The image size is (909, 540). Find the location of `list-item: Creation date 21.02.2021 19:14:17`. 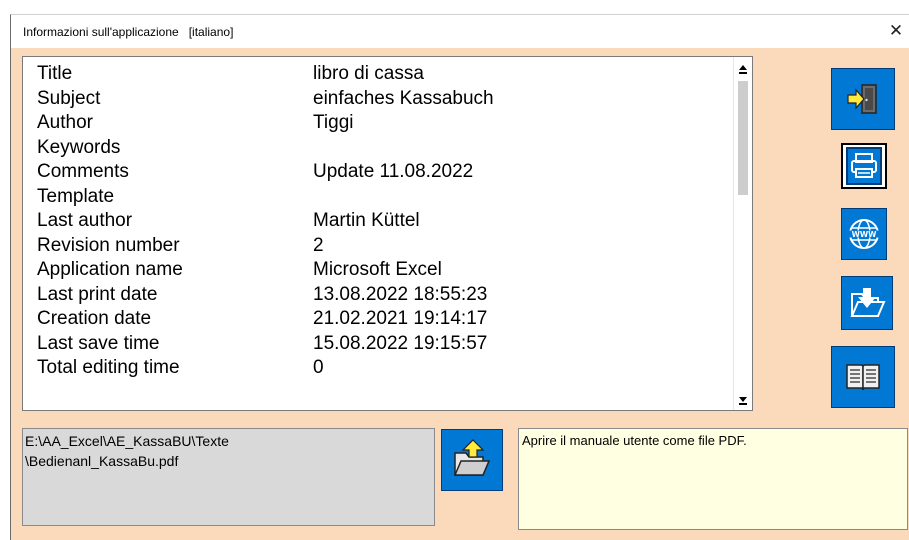

list-item: Creation date 21.02.2021 19:14:17 is located at coordinates (265, 319).